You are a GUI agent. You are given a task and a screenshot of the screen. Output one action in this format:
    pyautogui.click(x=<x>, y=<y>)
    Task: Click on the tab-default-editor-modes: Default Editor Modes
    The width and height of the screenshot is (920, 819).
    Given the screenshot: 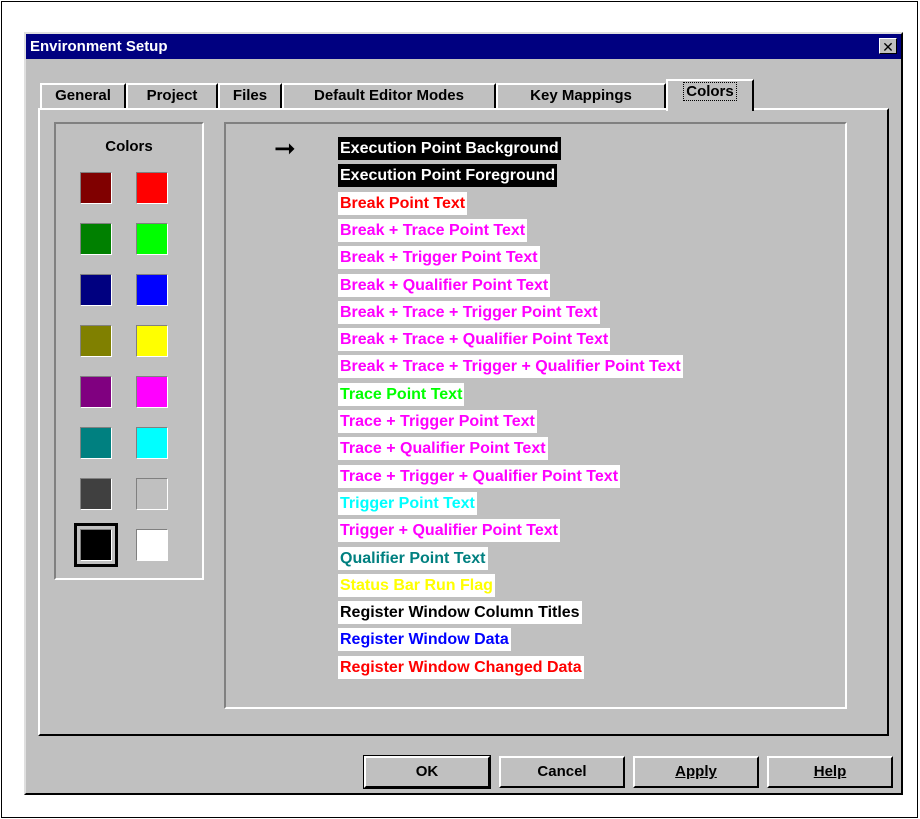 What is the action you would take?
    pyautogui.click(x=389, y=96)
    